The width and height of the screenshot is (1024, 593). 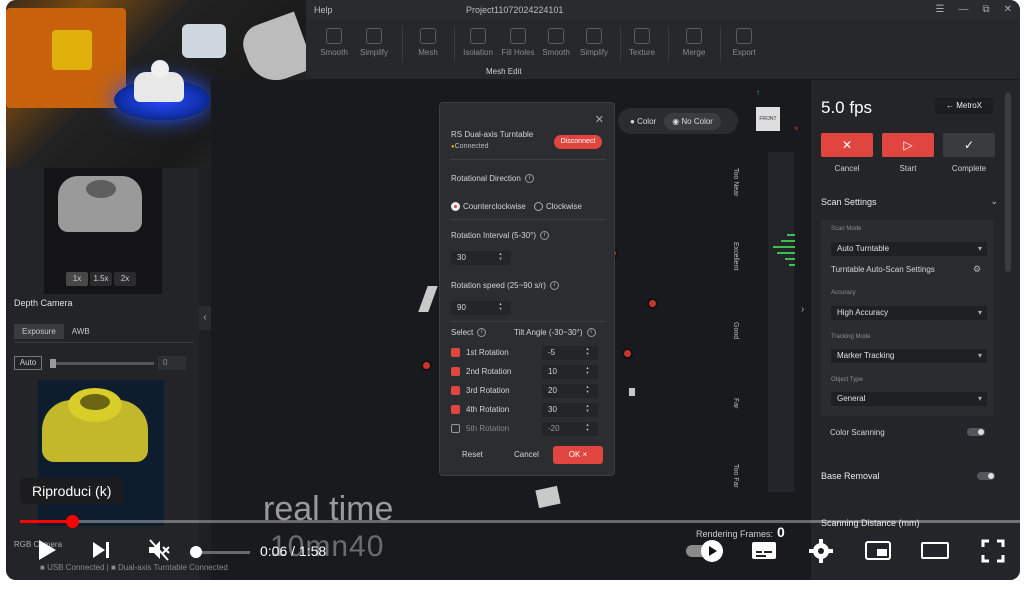 I want to click on zoom-1x-button: 1x, so click(x=77, y=279).